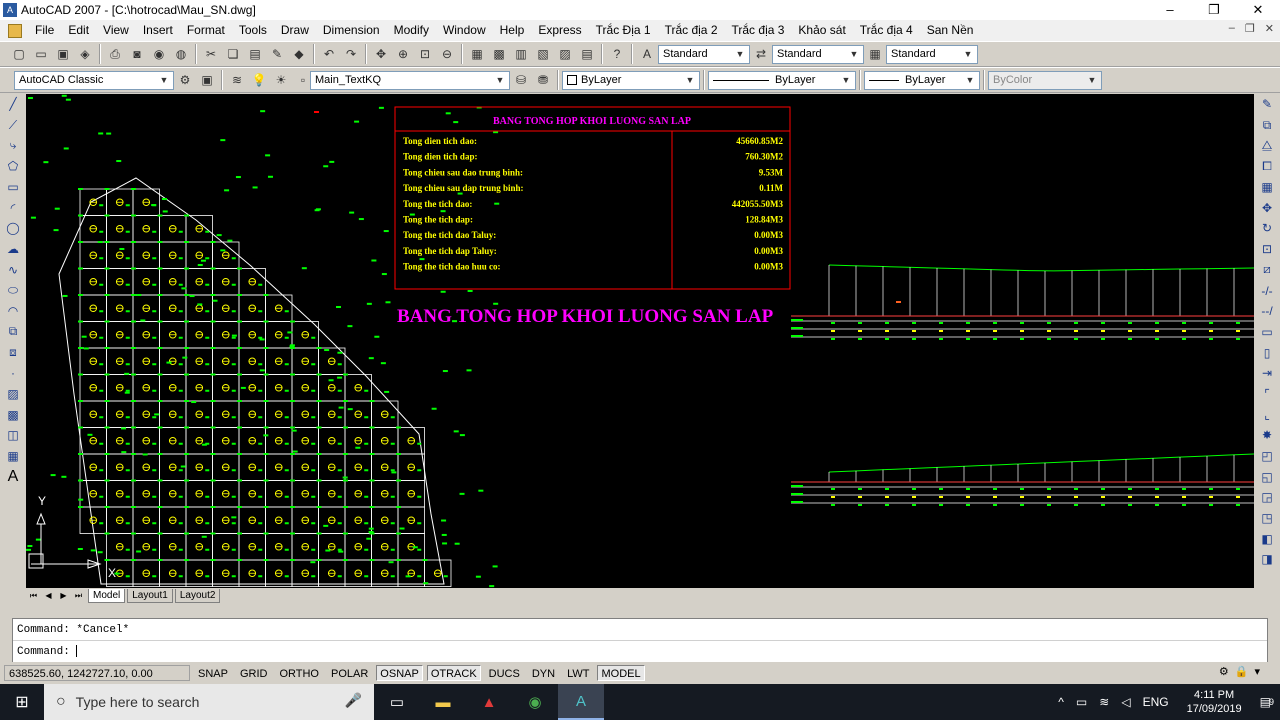 This screenshot has height=720, width=1280. Describe the element at coordinates (1061, 702) in the screenshot. I see `show-hidden-icons-icon: ^` at that location.